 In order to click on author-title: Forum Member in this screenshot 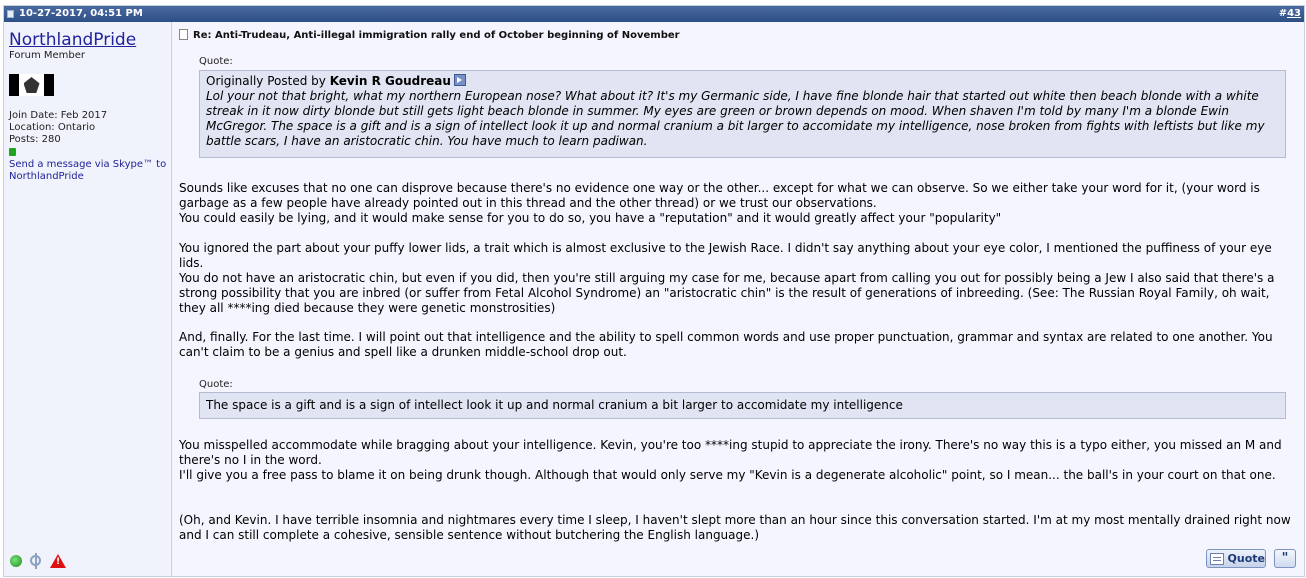, I will do `click(47, 55)`.